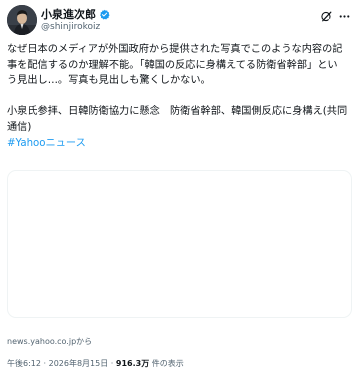 This screenshot has height=380, width=359. What do you see at coordinates (46, 143) in the screenshot?
I see `hashtag-link: #Yahooニュース` at bounding box center [46, 143].